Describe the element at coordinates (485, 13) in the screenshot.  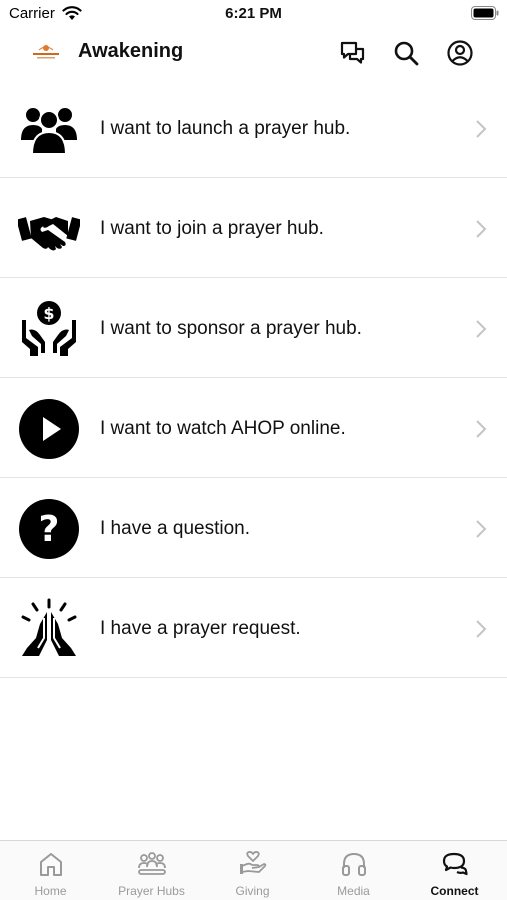
I see `battery-icon` at that location.